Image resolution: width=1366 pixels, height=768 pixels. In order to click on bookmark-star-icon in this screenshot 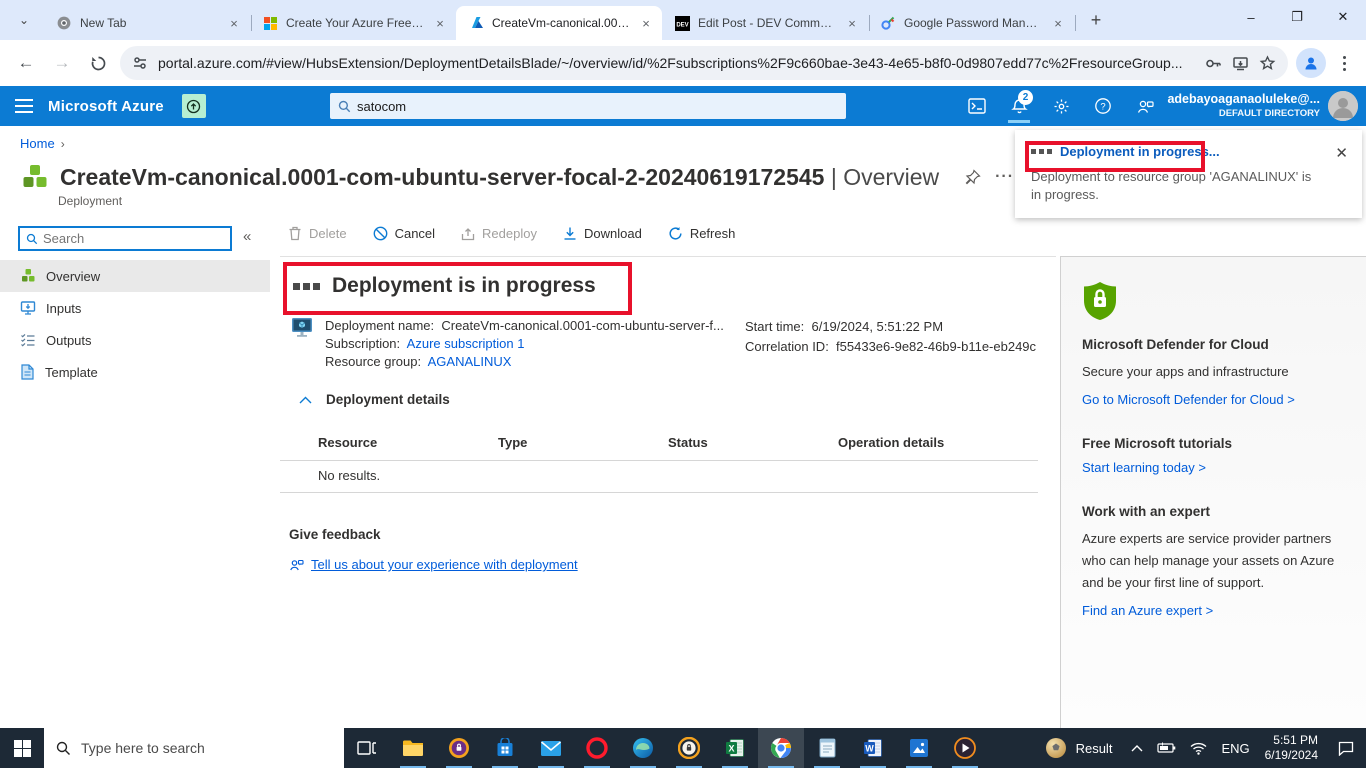, I will do `click(1267, 63)`.